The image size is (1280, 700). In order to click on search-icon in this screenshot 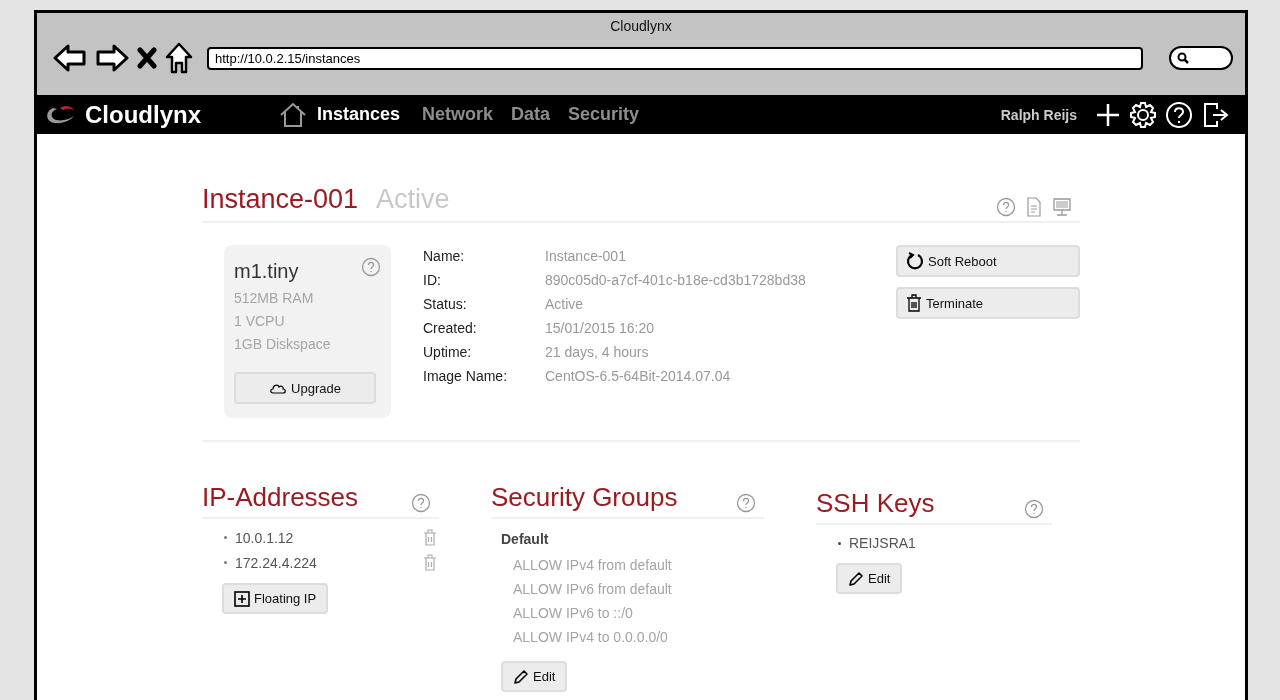, I will do `click(1183, 58)`.